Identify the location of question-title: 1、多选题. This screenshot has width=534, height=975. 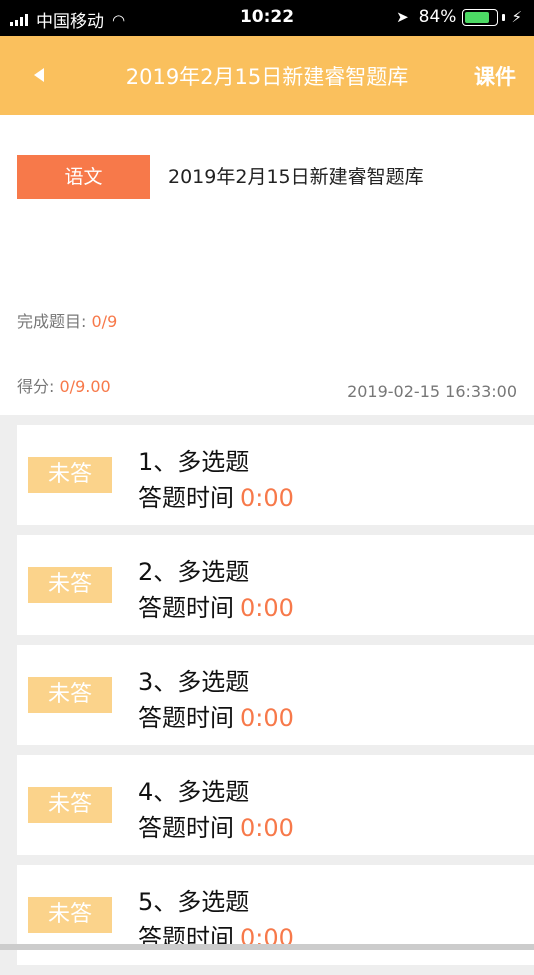
(194, 462).